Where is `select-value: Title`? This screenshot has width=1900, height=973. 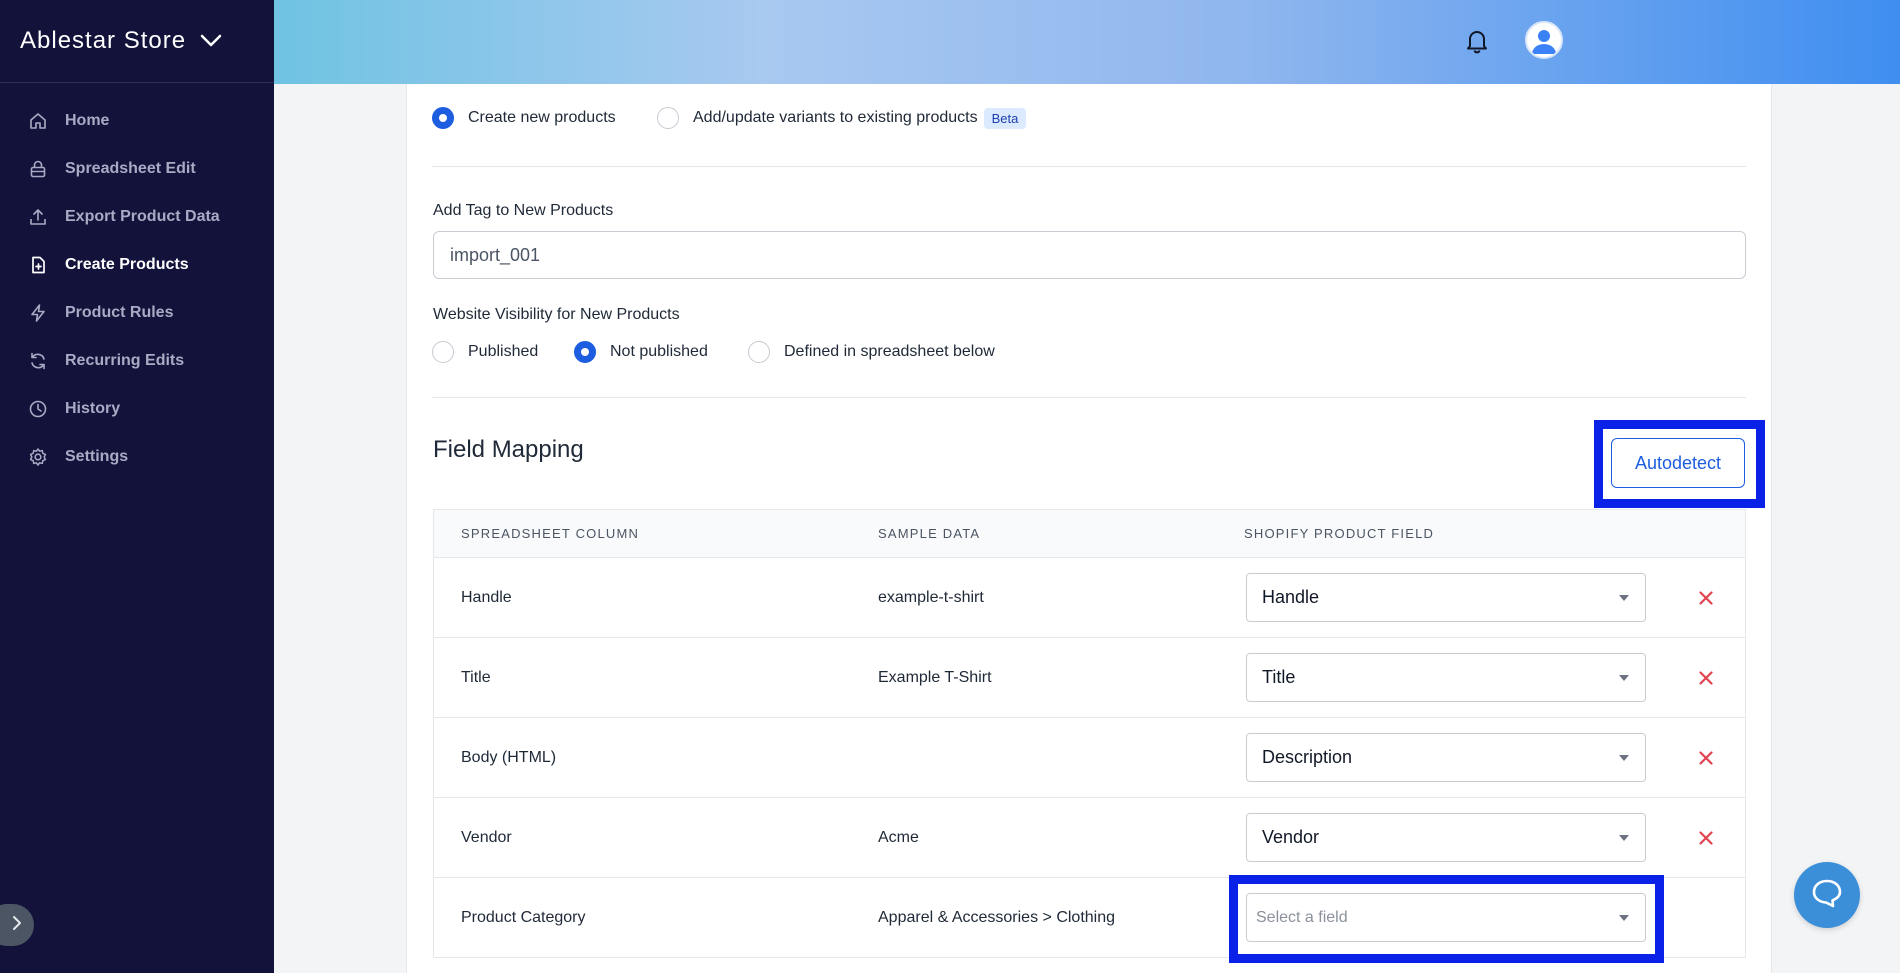
select-value: Title is located at coordinates (1279, 677).